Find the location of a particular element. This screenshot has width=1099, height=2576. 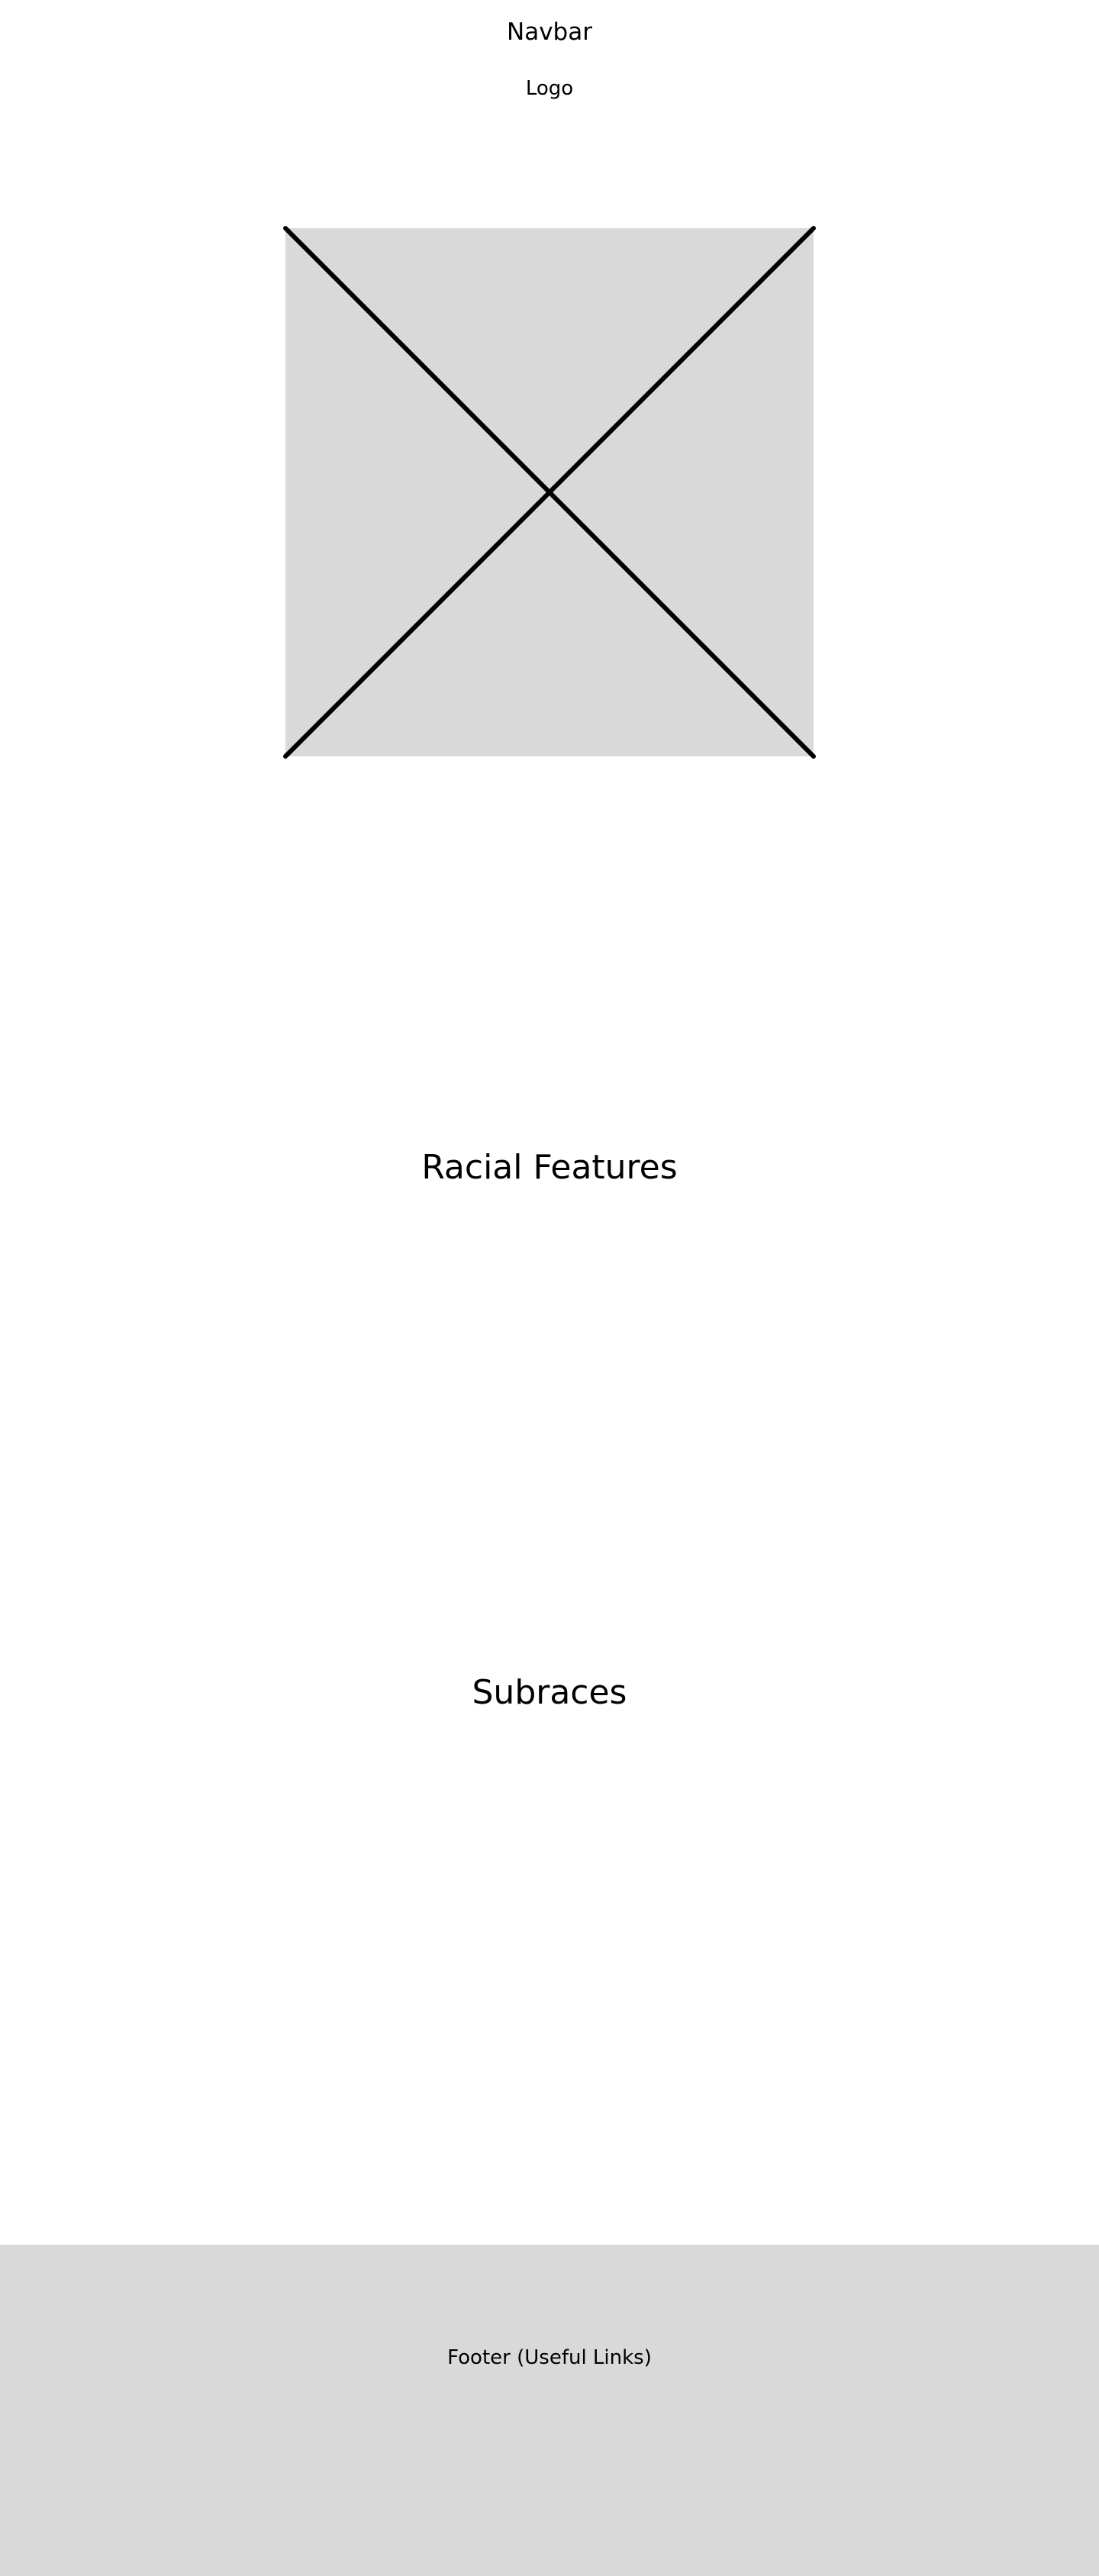

racial-features-heading: Racial Features is located at coordinates (549, 1168).